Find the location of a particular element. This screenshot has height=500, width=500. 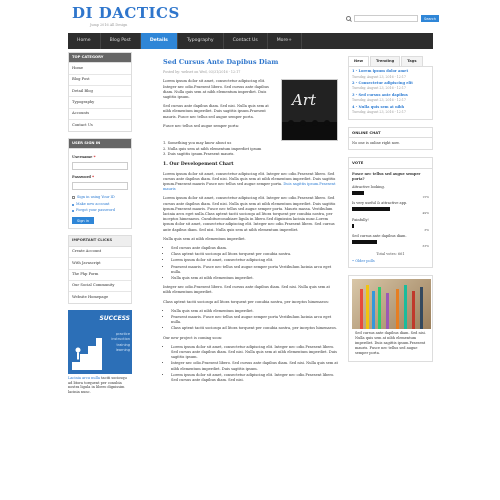

promo-caption-link: Lacinia arcu nulla is located at coordinates (84, 378).